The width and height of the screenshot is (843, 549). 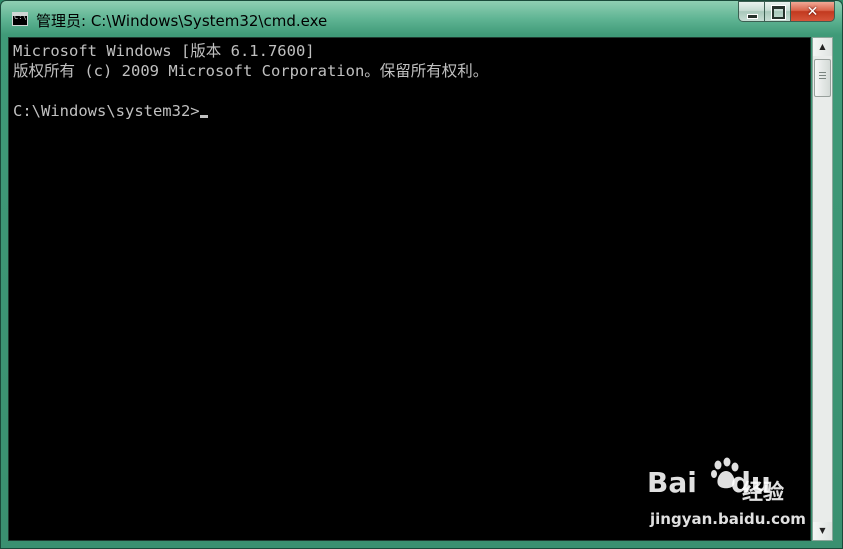 I want to click on maximize-button, so click(x=777, y=11).